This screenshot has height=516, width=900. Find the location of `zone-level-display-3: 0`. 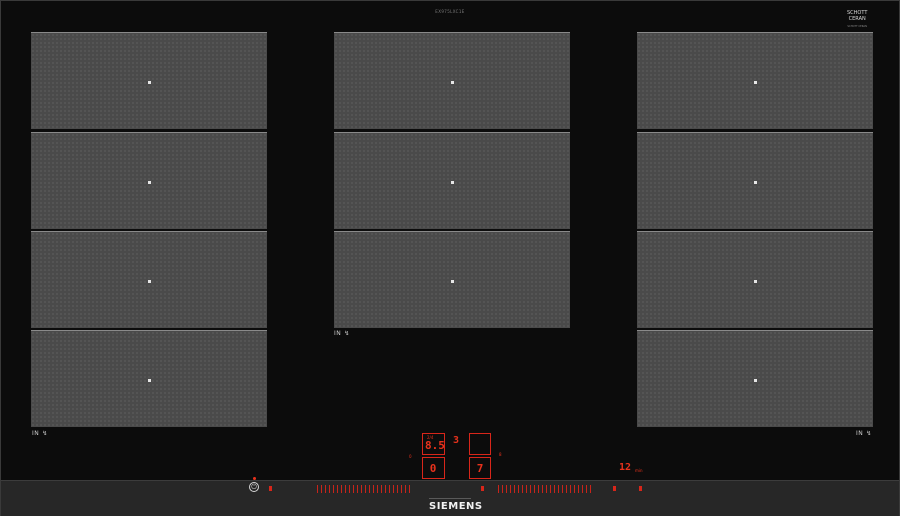

zone-level-display-3: 0 is located at coordinates (433, 468).